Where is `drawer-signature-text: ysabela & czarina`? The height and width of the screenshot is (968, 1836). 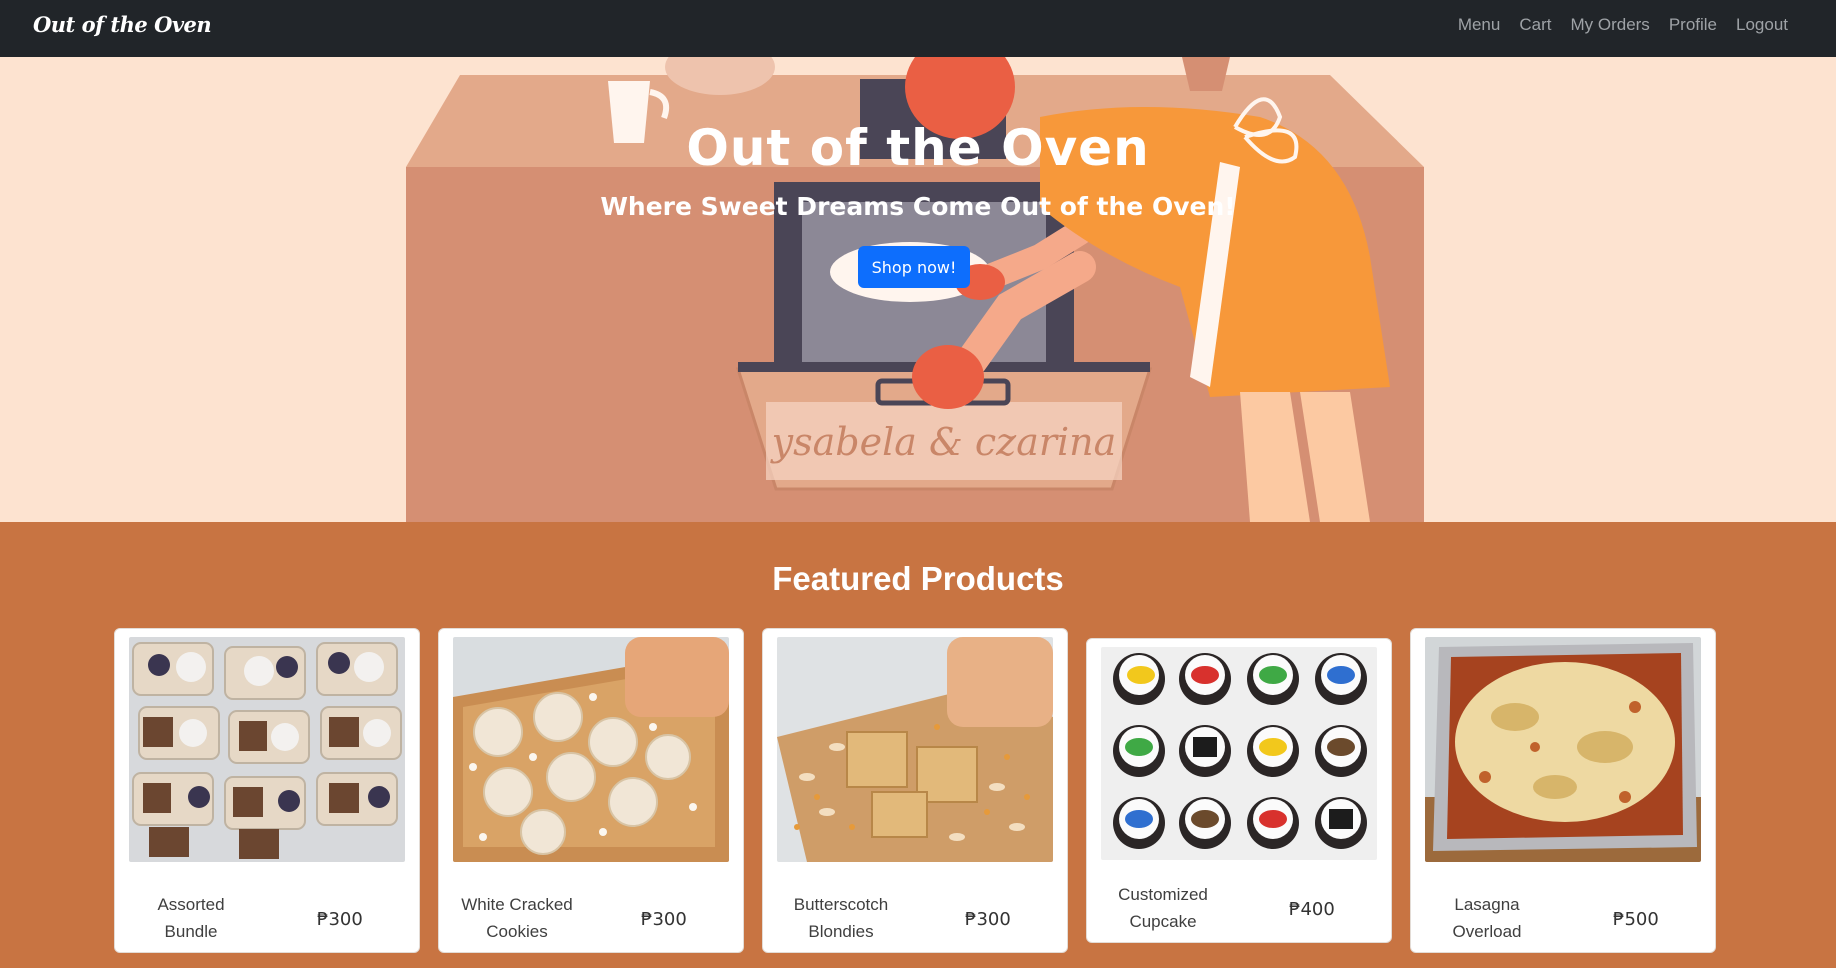
drawer-signature-text: ysabela & czarina is located at coordinates (943, 442).